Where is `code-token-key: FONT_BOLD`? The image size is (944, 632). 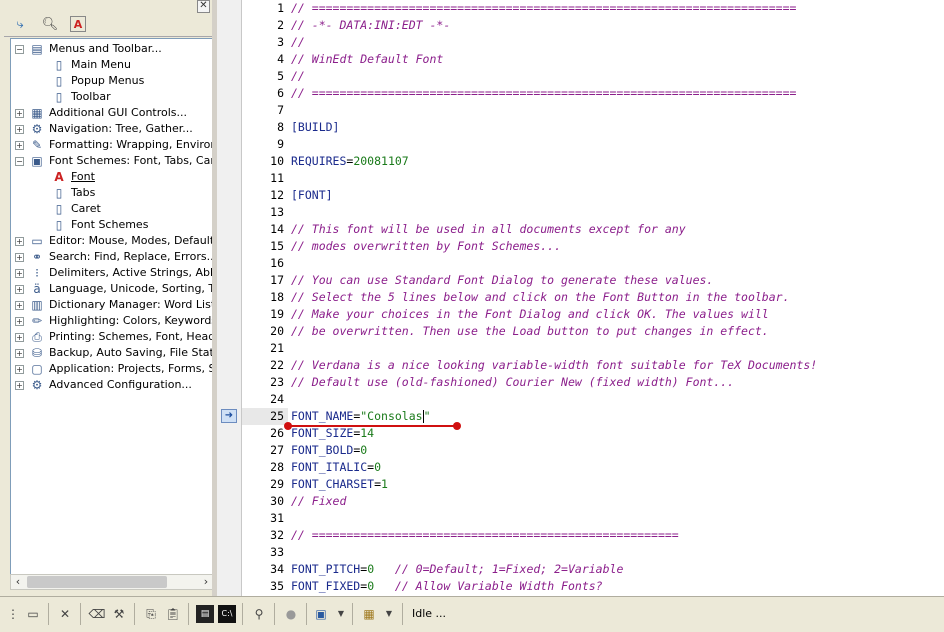 code-token-key: FONT_BOLD is located at coordinates (322, 450).